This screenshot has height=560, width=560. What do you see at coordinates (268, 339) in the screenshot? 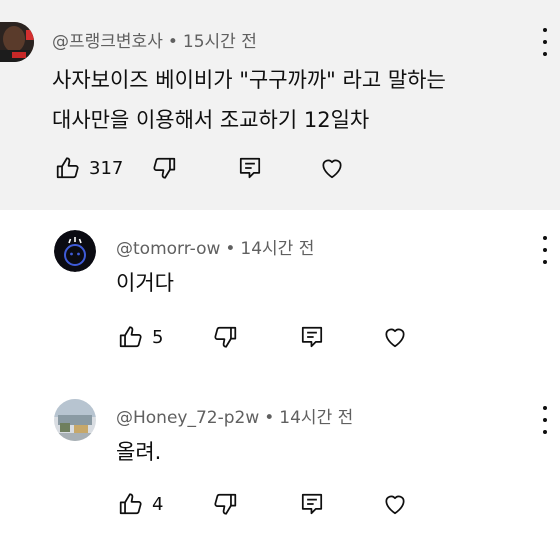
I see `comment-actions: 5` at bounding box center [268, 339].